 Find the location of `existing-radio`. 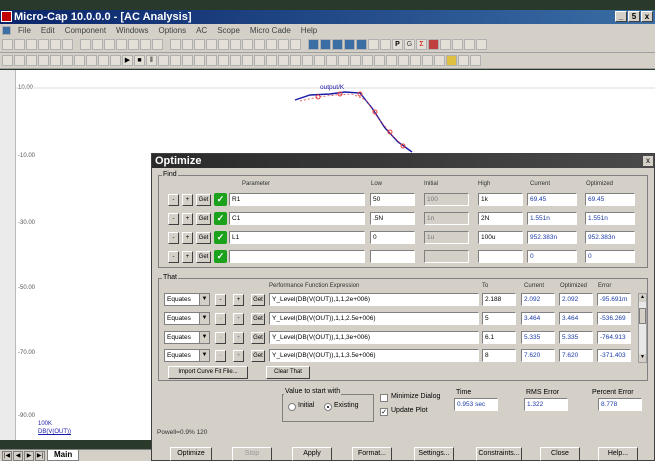

existing-radio is located at coordinates (328, 407).